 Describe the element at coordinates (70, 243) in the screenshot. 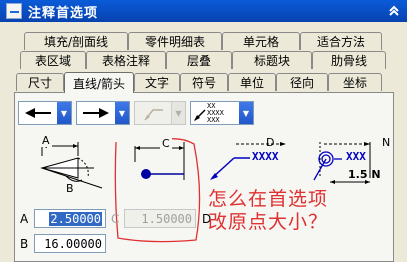

I see `arrow-angle-input: 16.00000` at that location.